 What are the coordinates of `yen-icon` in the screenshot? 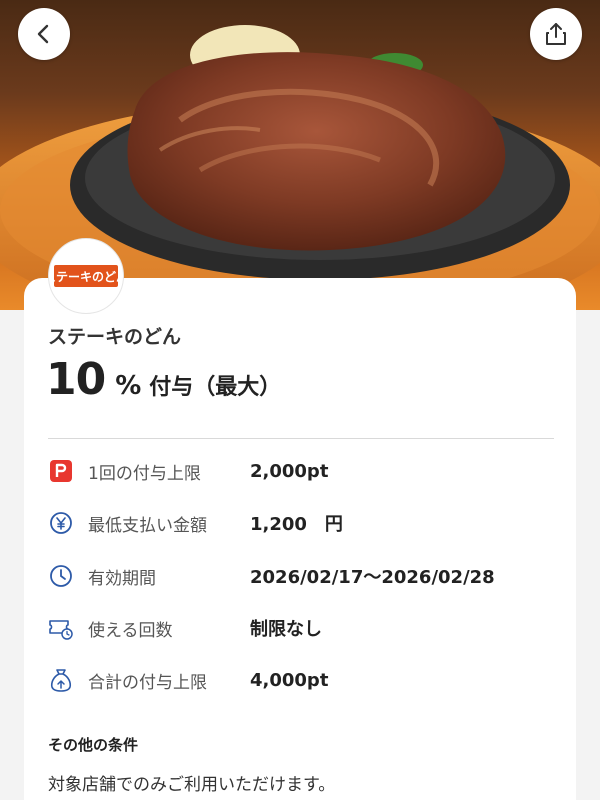 It's located at (61, 523).